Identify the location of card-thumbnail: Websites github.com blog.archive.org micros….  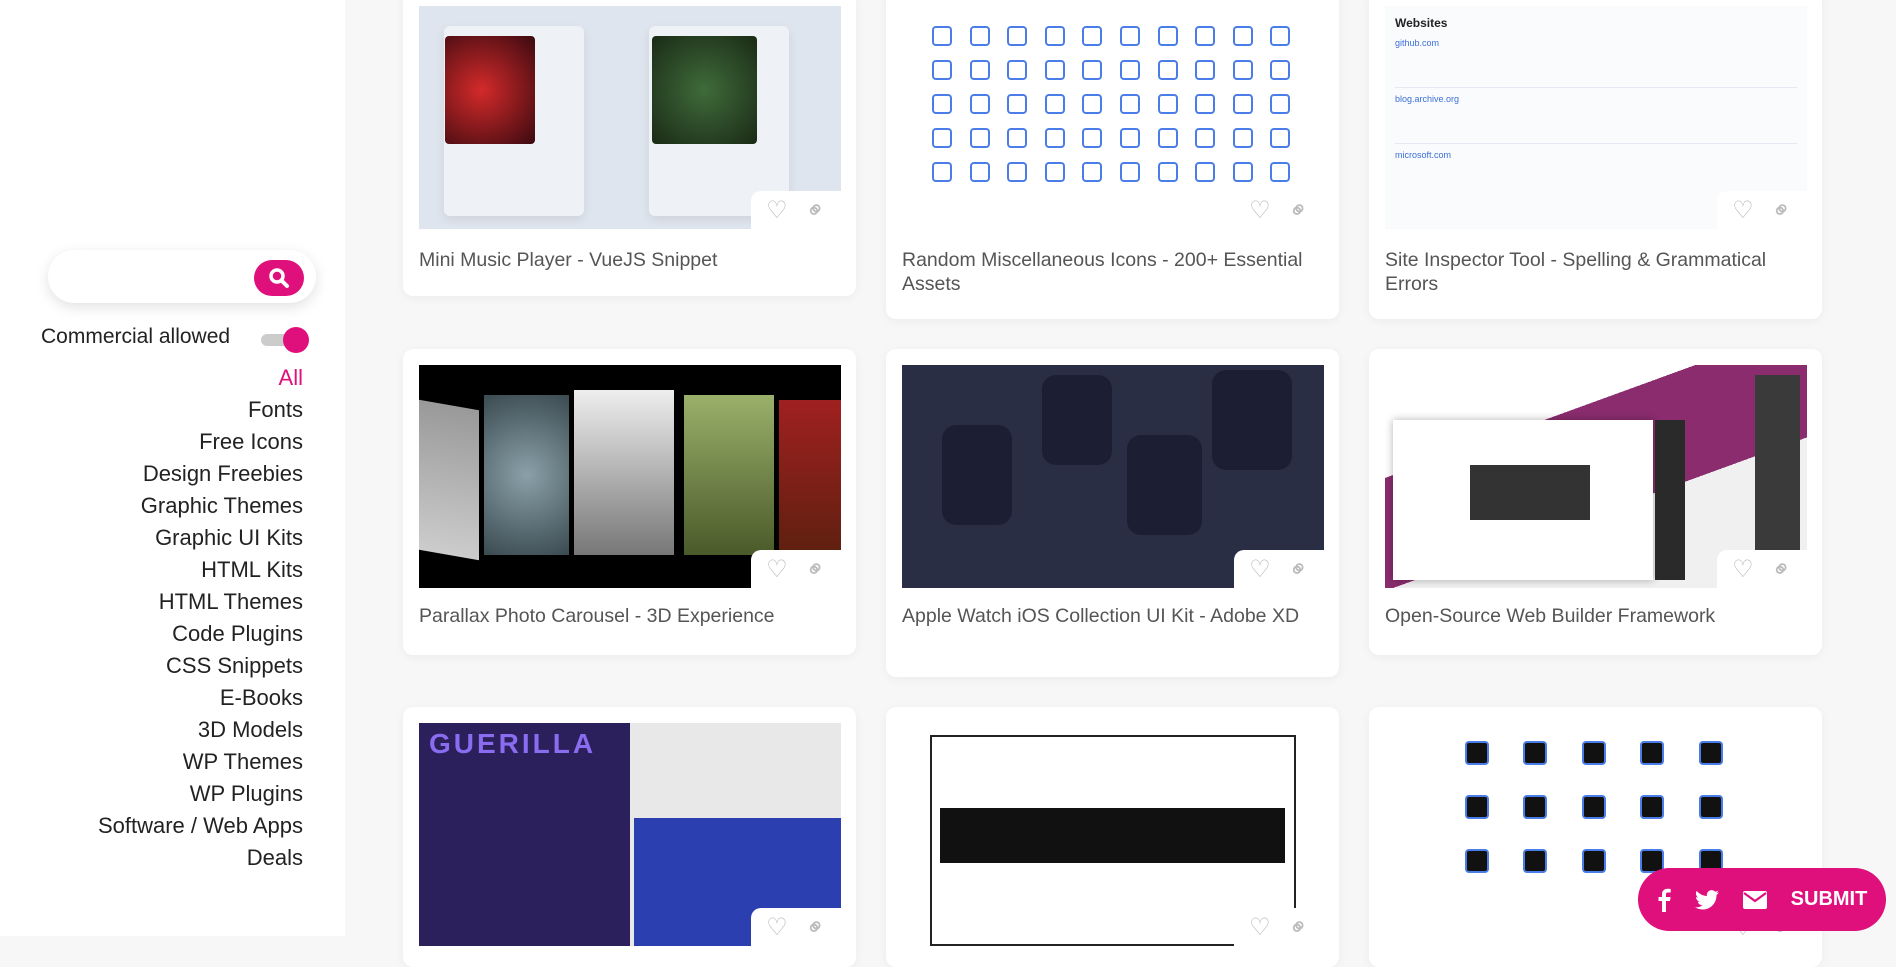
(1596, 117).